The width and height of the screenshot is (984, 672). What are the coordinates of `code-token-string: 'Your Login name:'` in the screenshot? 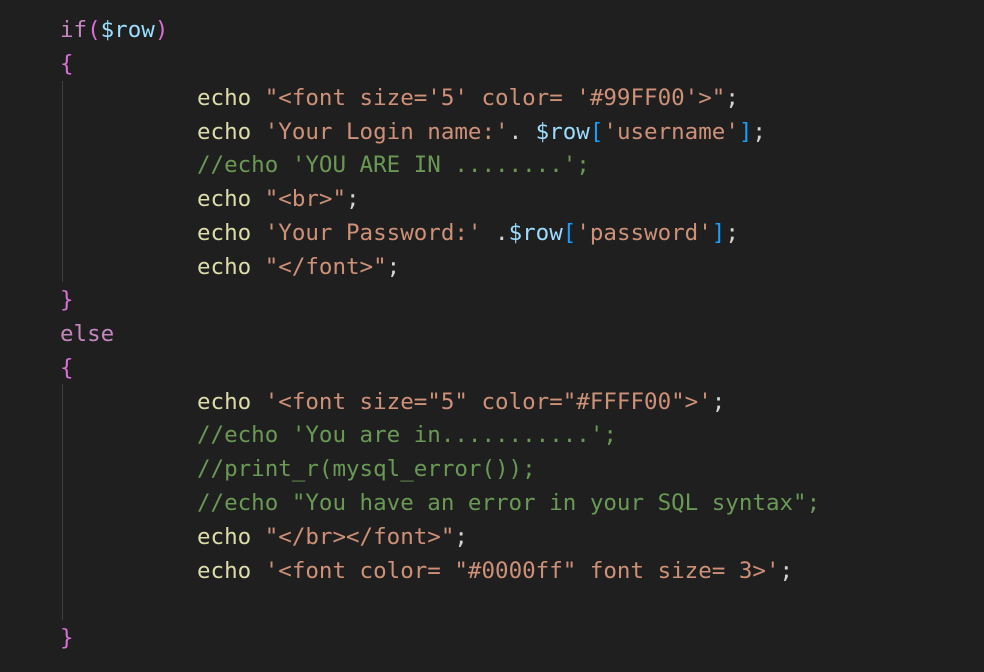 It's located at (386, 132).